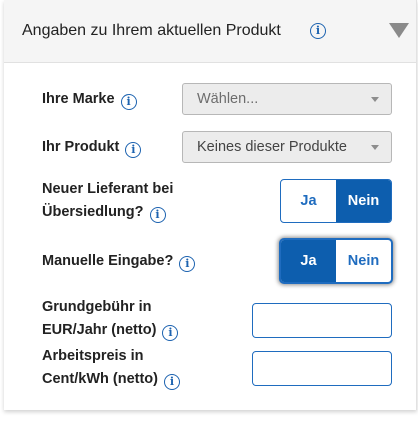  I want to click on product-label-text: Ihr Produkt, so click(81, 147).